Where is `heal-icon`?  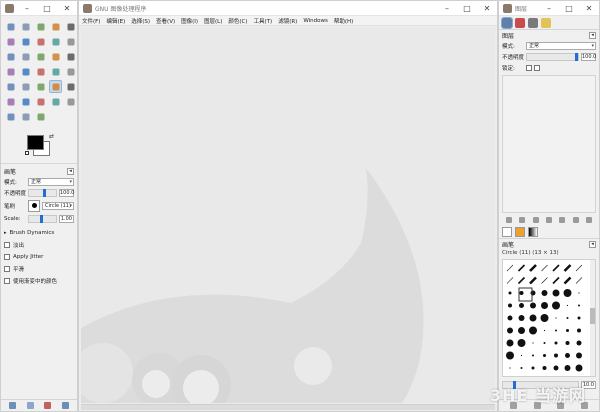 heal-icon is located at coordinates (55, 101).